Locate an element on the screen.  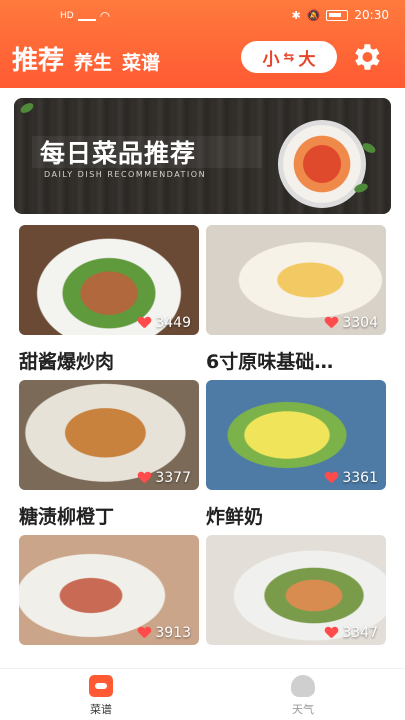
wifi-icon: ◠ is located at coordinates (105, 16).